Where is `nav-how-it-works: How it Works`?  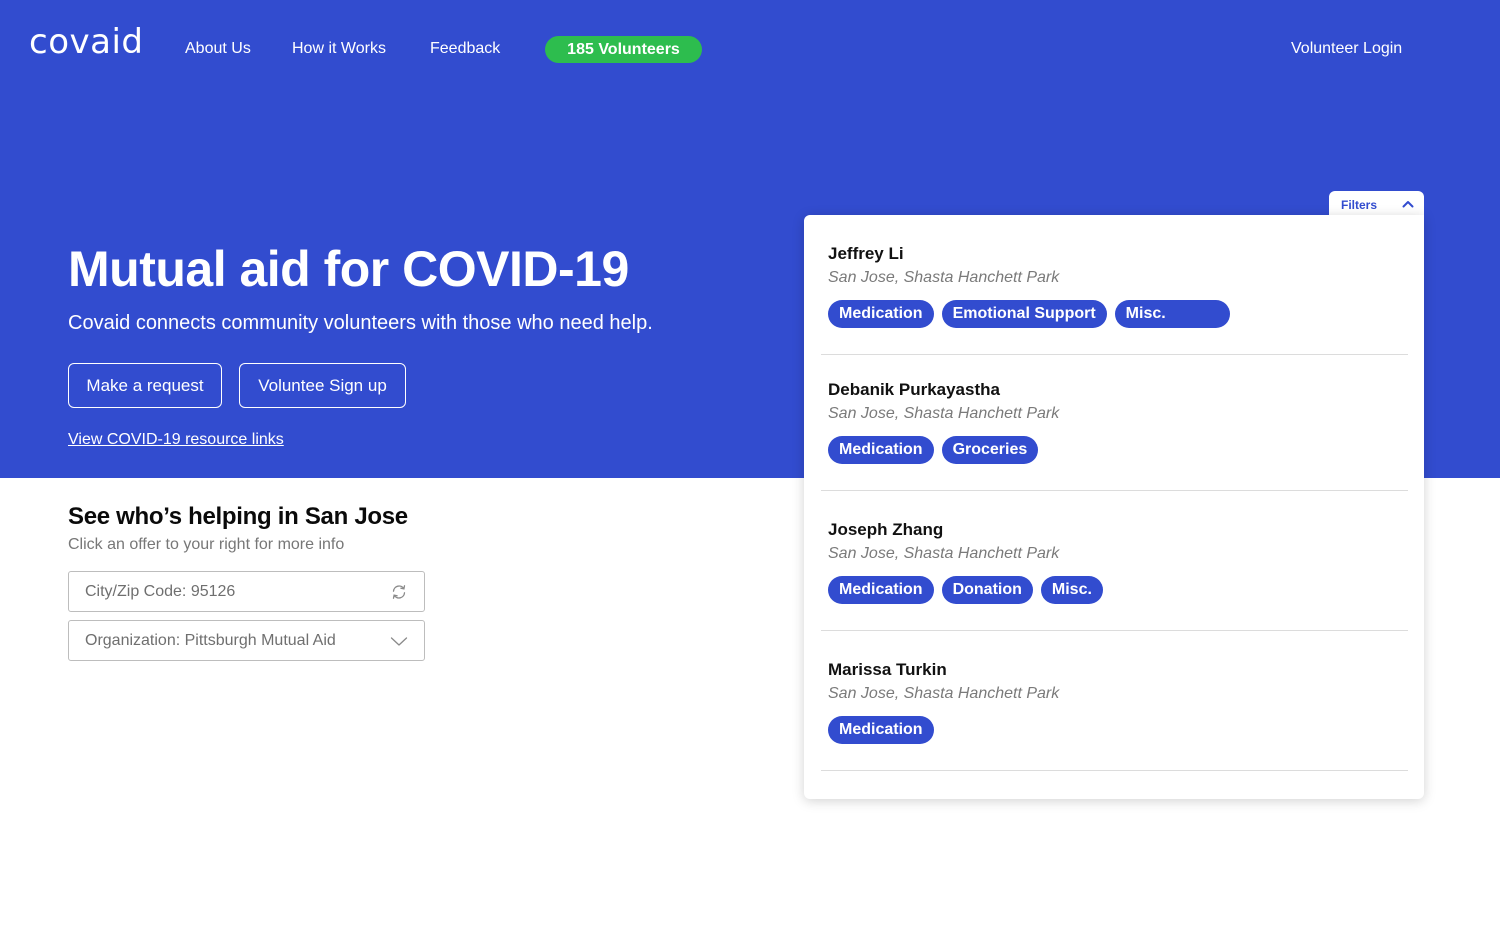 nav-how-it-works: How it Works is located at coordinates (339, 49).